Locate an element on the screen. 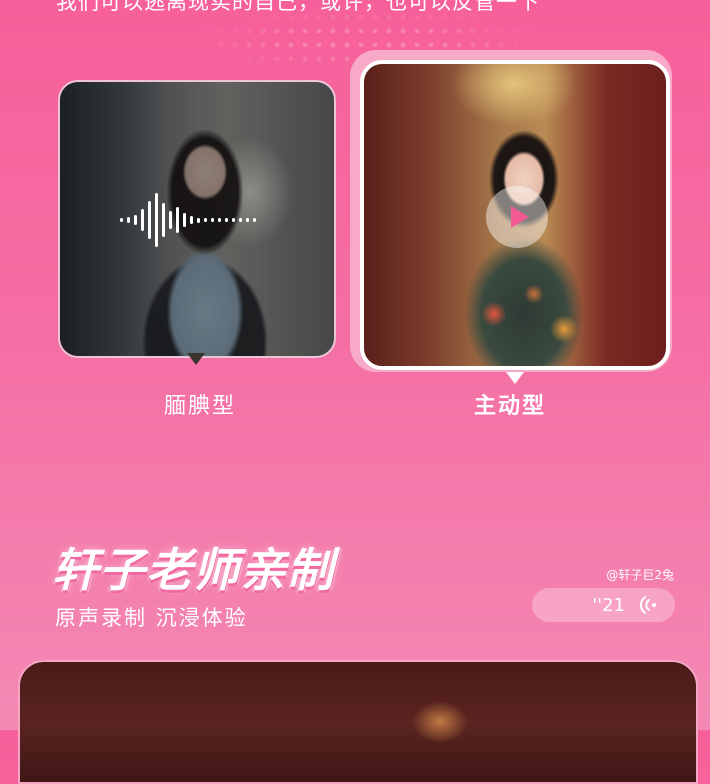 This screenshot has width=710, height=784. audio-play-button: ''21 is located at coordinates (603, 605).